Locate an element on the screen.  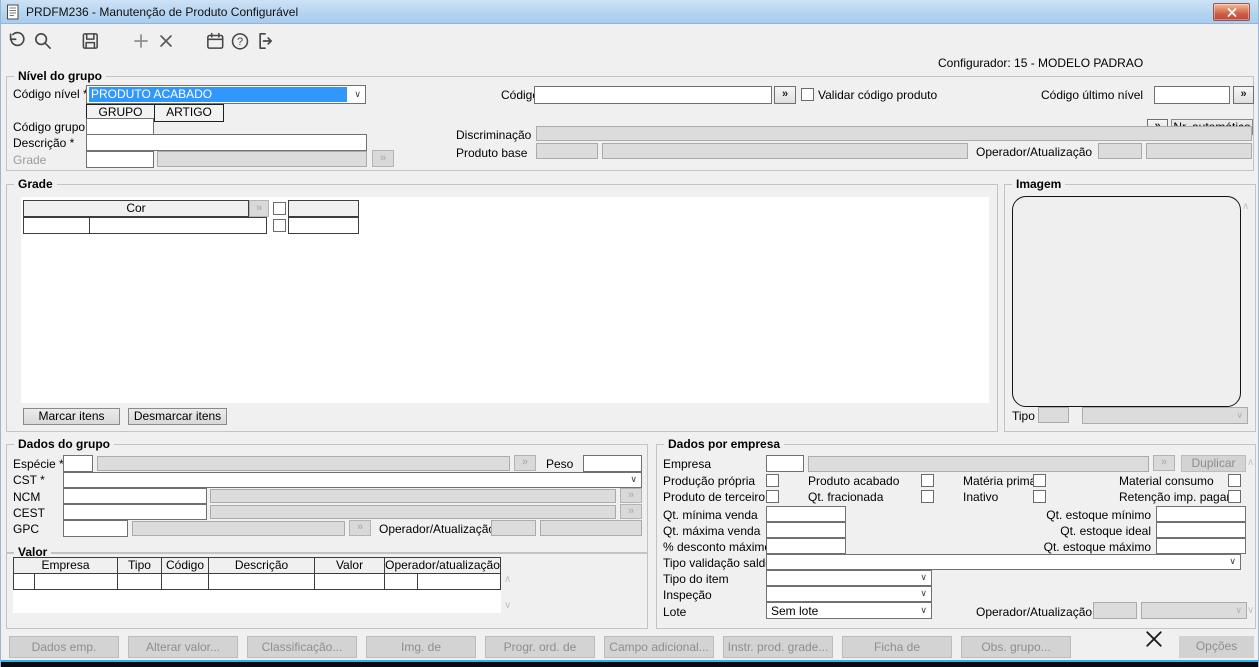
especie-desc-input is located at coordinates (303, 463).